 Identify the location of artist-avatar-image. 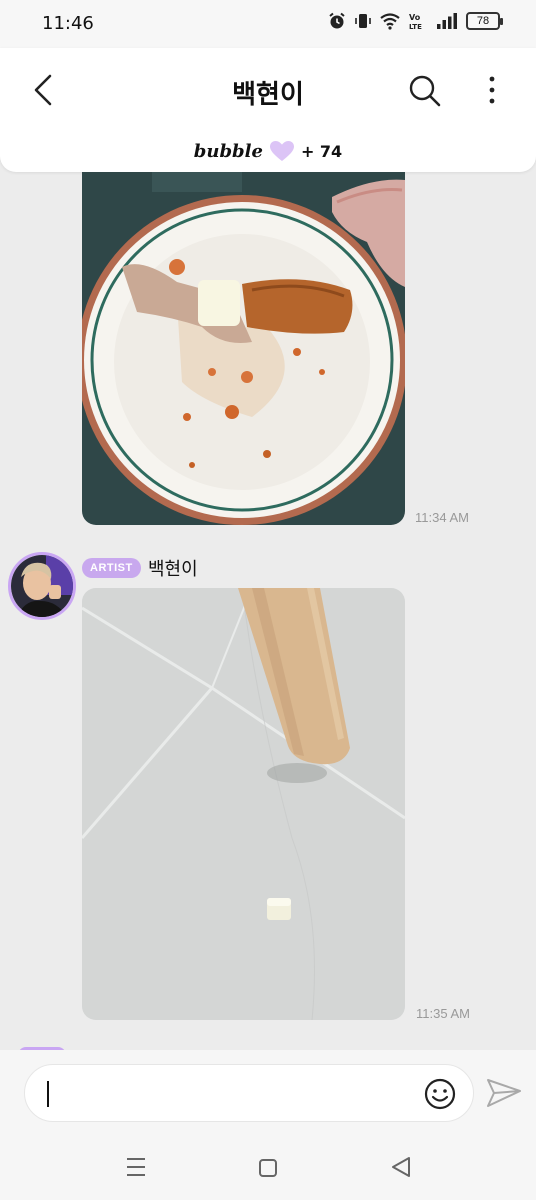
(42, 586).